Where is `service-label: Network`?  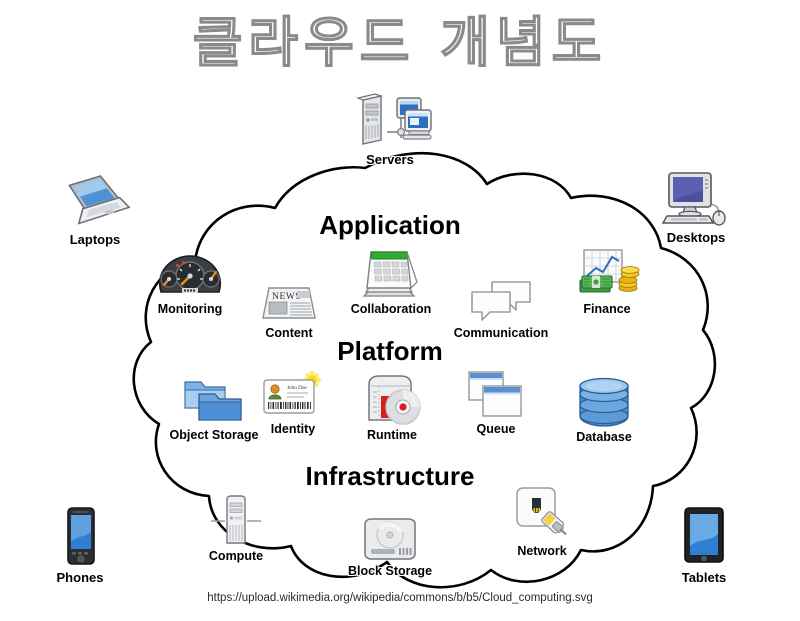
service-label: Network is located at coordinates (542, 551).